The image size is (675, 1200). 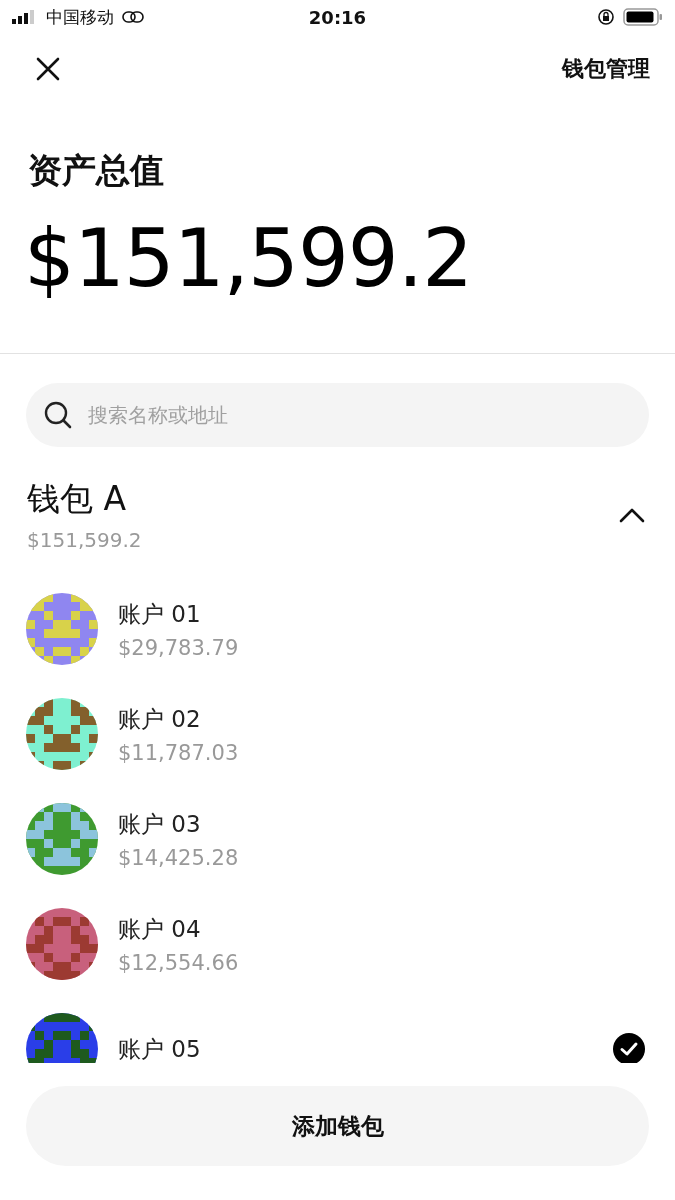 What do you see at coordinates (179, 857) in the screenshot?
I see `account-value: $14,425.28` at bounding box center [179, 857].